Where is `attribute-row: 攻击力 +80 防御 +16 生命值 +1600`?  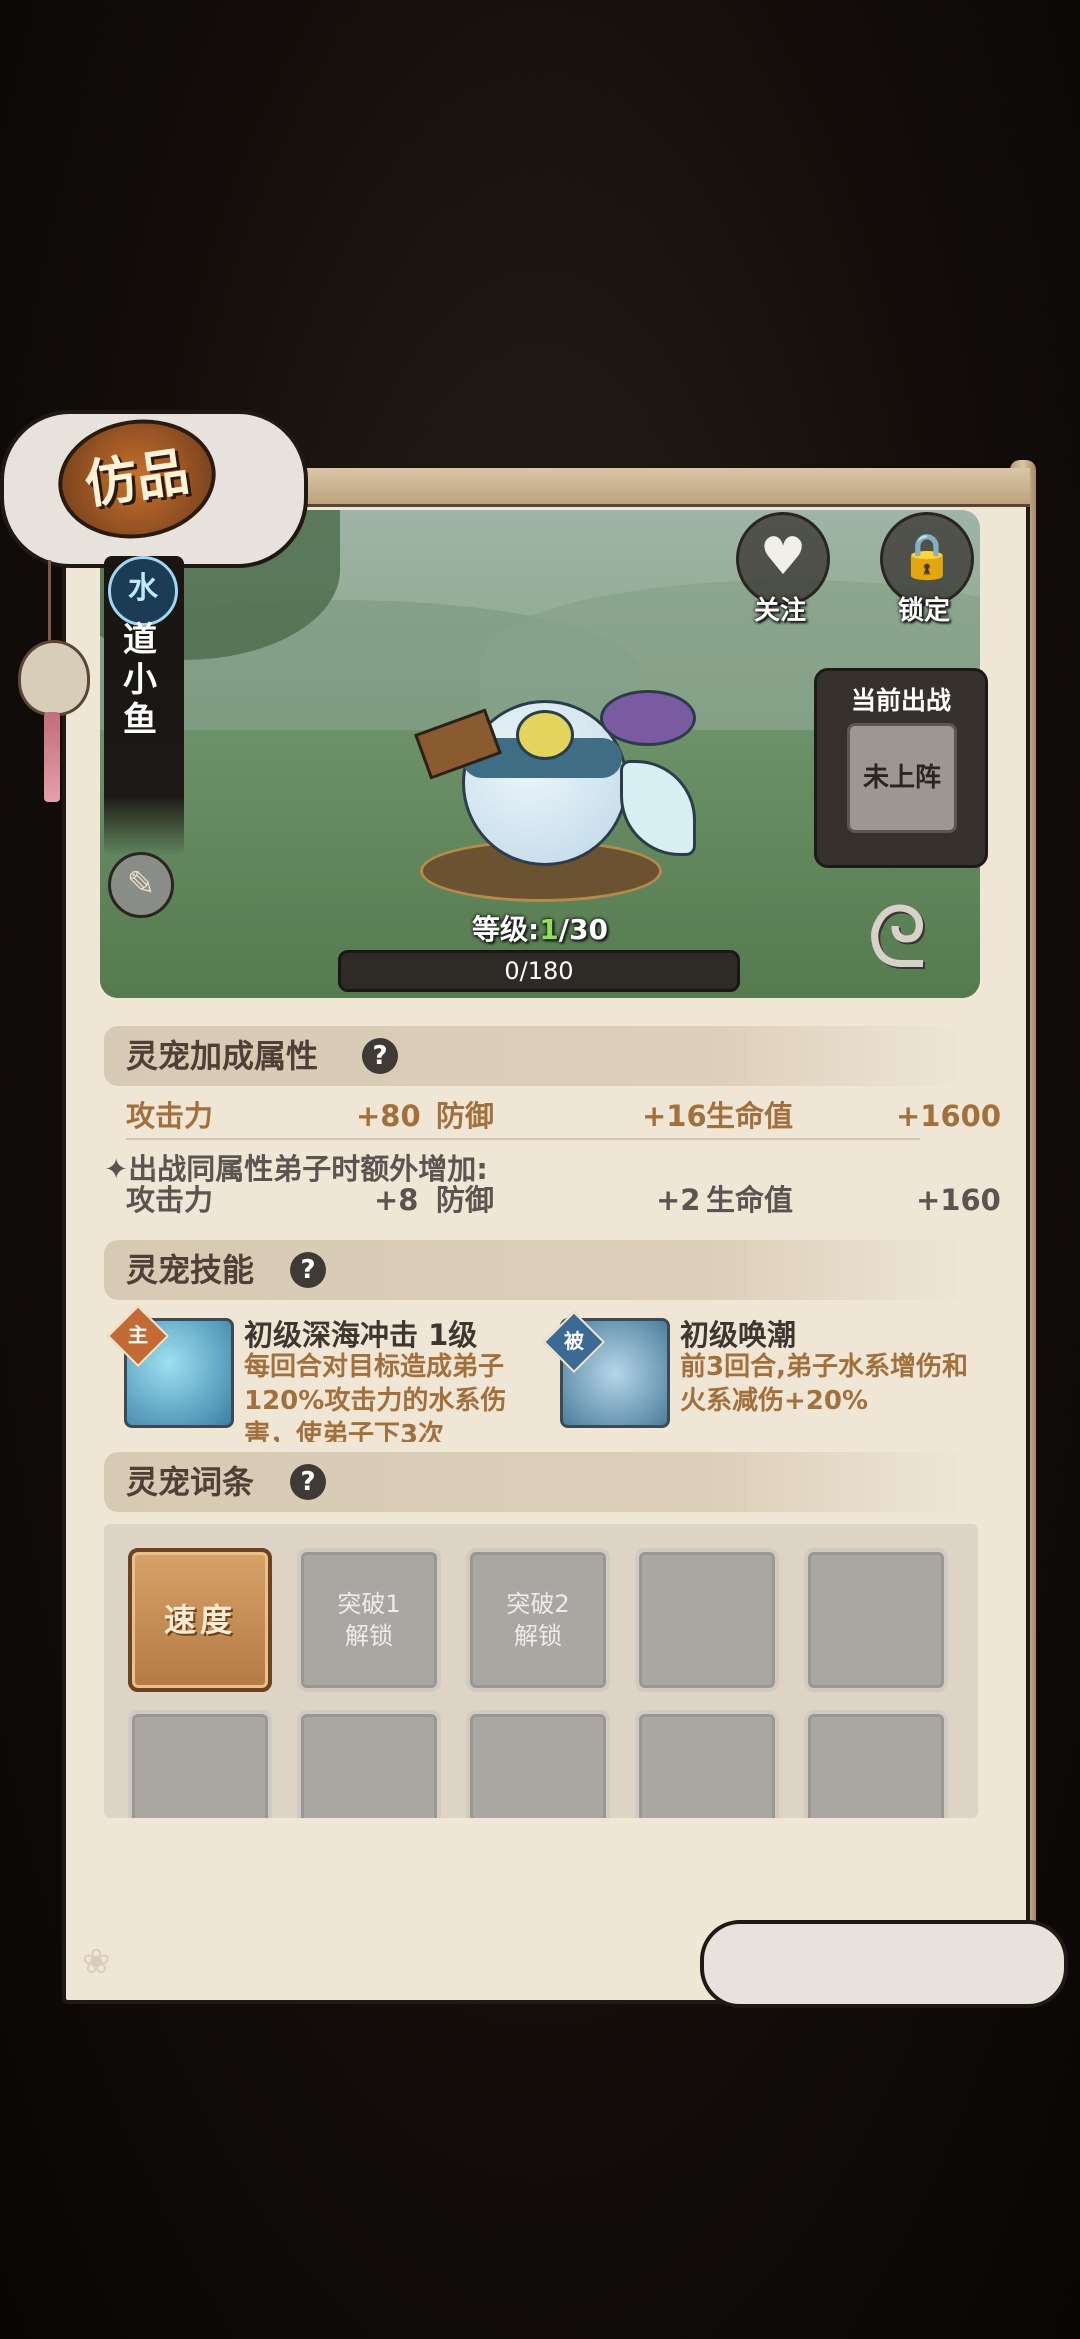
attribute-row: 攻击力 +80 防御 +16 生命值 +1600 is located at coordinates (563, 1116).